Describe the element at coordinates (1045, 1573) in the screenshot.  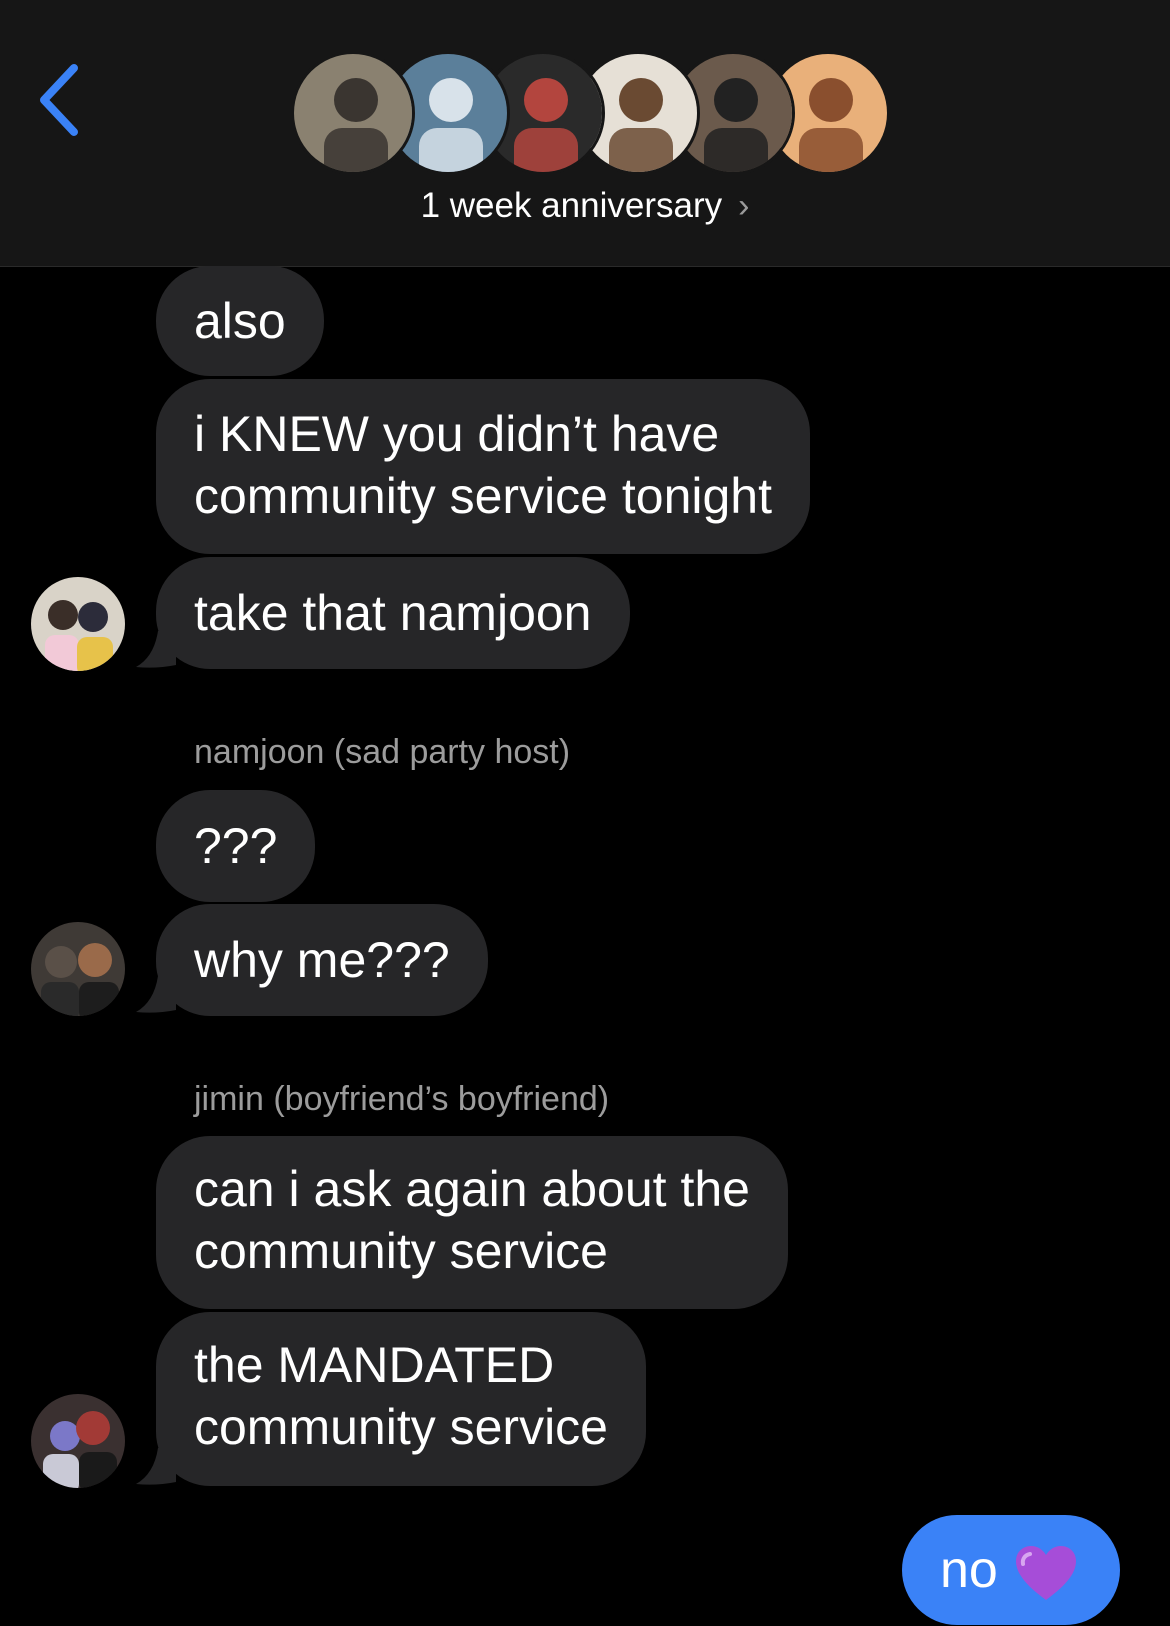
I see `purple-heart-icon` at that location.